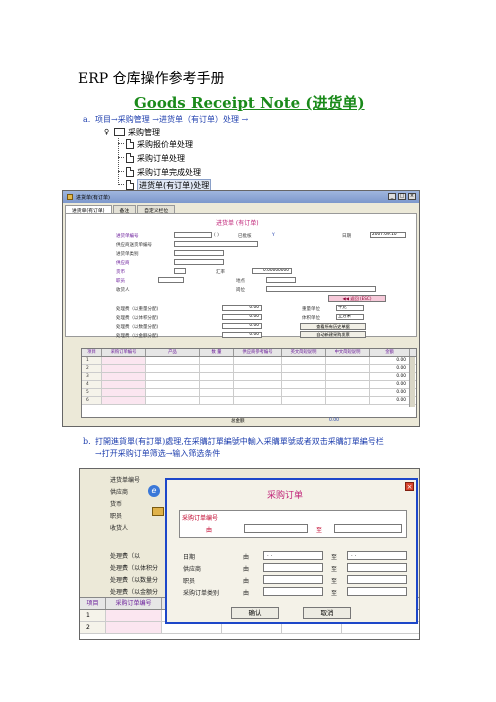 This screenshot has height=702, width=496. I want to click on tree-root: ♀ 采购管理, so click(132, 132).